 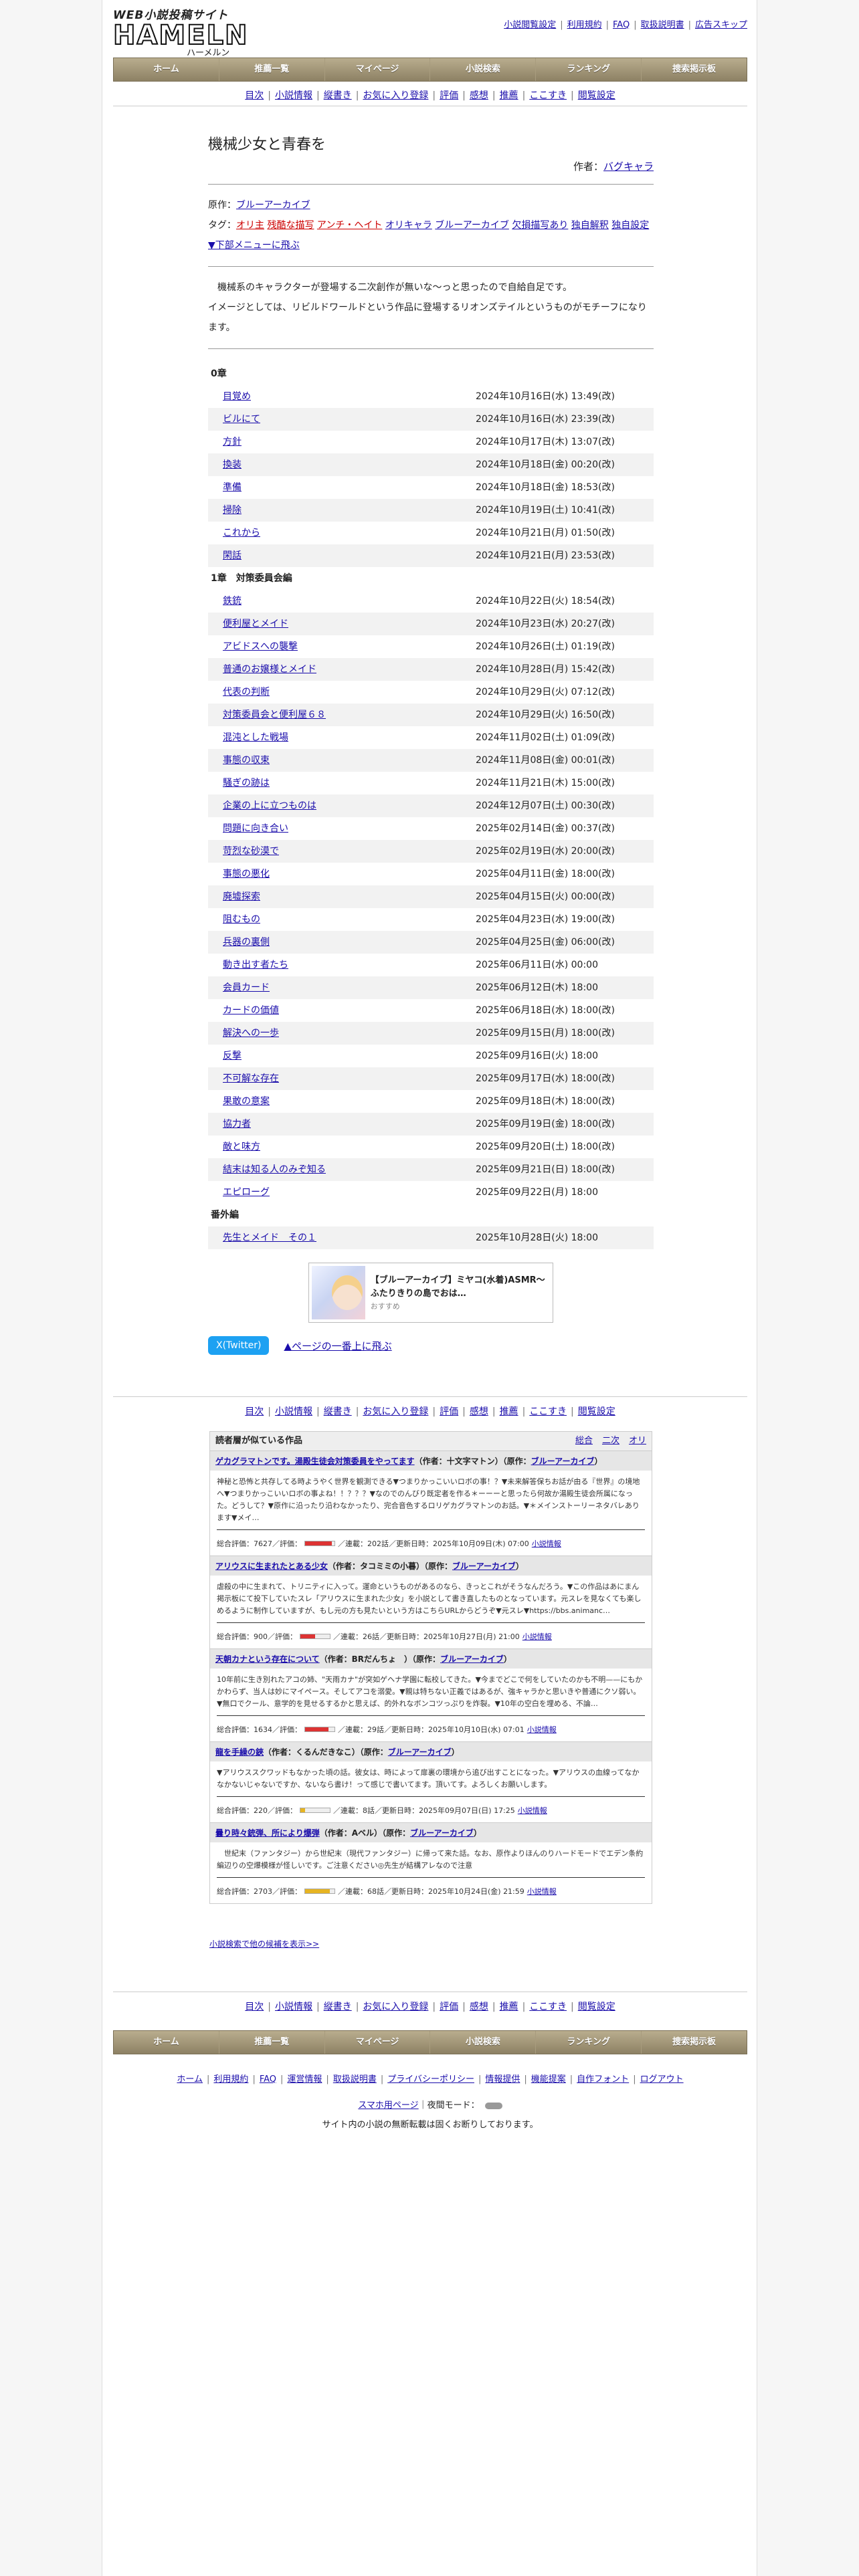 What do you see at coordinates (232, 488) in the screenshot?
I see `episode-link: 準備` at bounding box center [232, 488].